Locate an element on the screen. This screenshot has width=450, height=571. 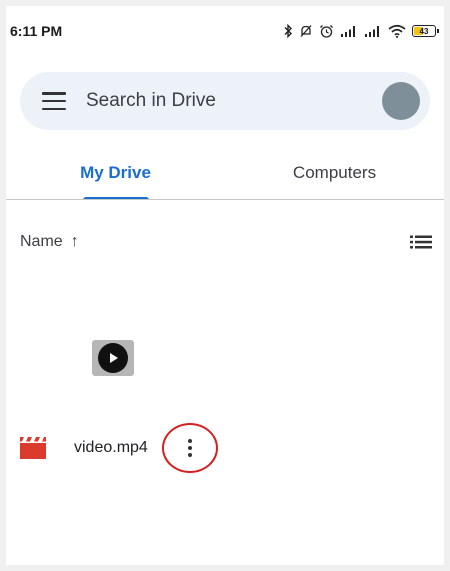
tab-label: Computers is located at coordinates (334, 172).